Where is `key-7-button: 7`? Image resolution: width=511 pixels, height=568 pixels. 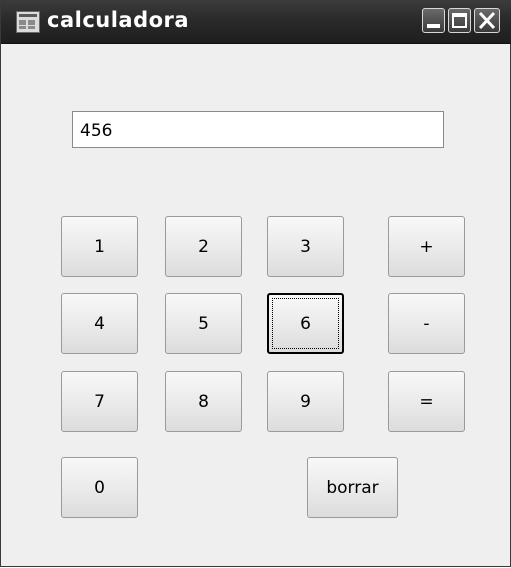
key-7-button: 7 is located at coordinates (99, 401).